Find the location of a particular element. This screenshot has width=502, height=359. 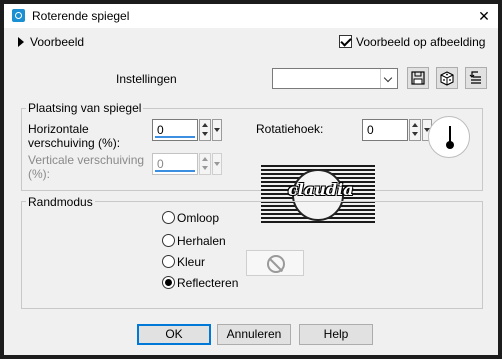

radio-omloop-label: Omloop is located at coordinates (198, 218).